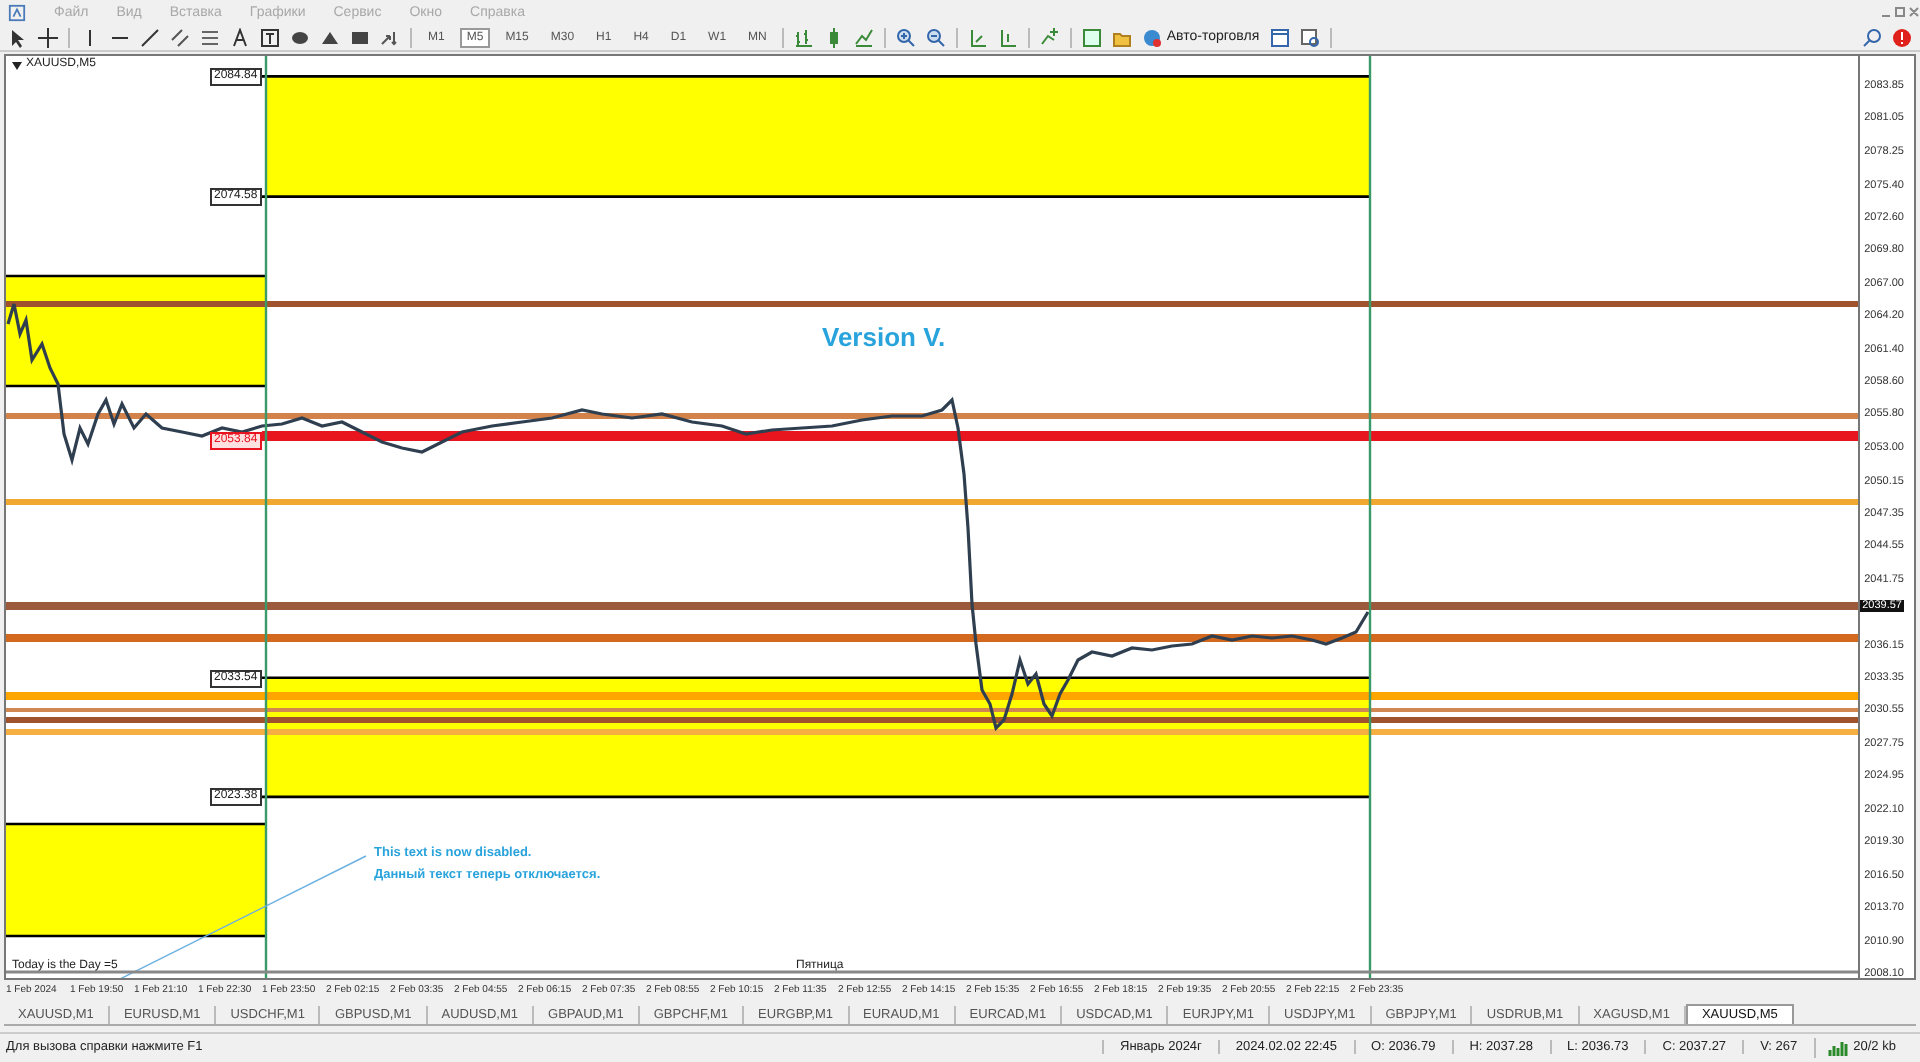  Describe the element at coordinates (390, 37) in the screenshot. I see `arrows-icon` at that location.